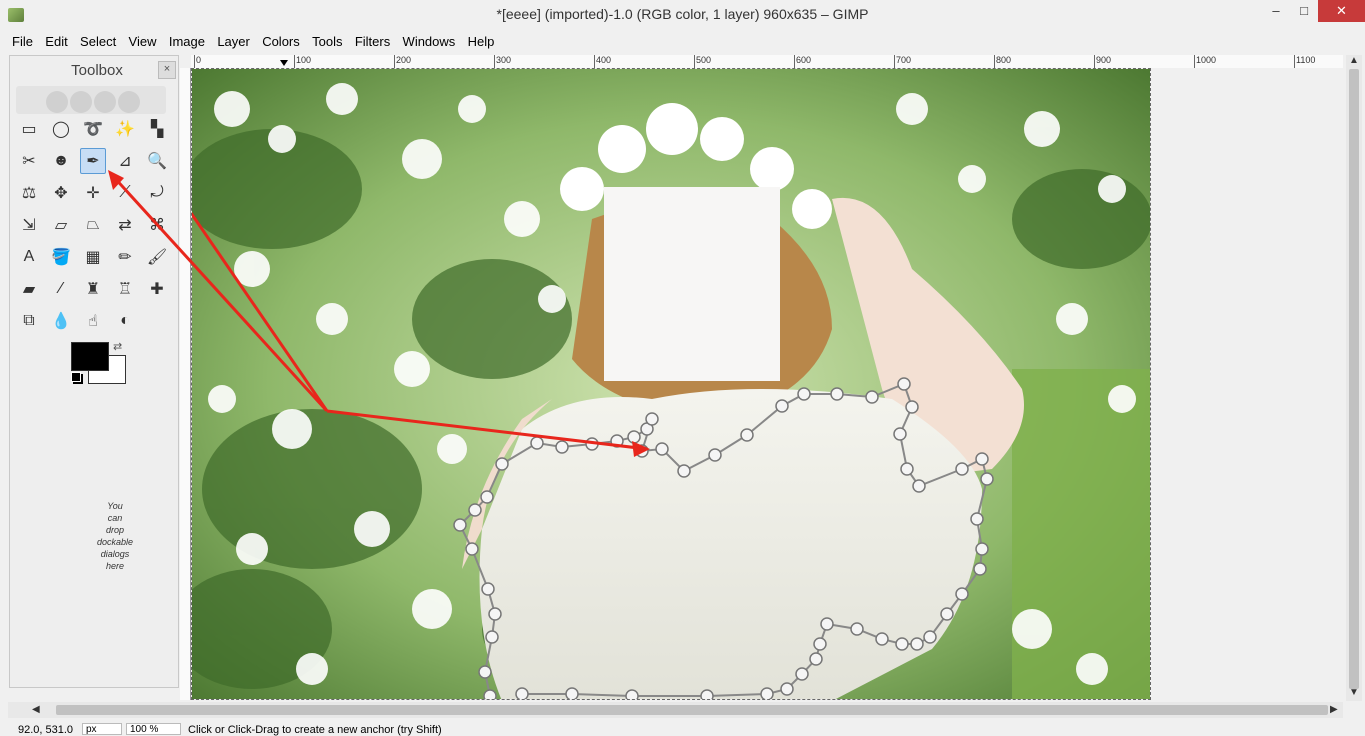 The image size is (1365, 736). Describe the element at coordinates (233, 41) in the screenshot. I see `menu-layer: Layer` at that location.